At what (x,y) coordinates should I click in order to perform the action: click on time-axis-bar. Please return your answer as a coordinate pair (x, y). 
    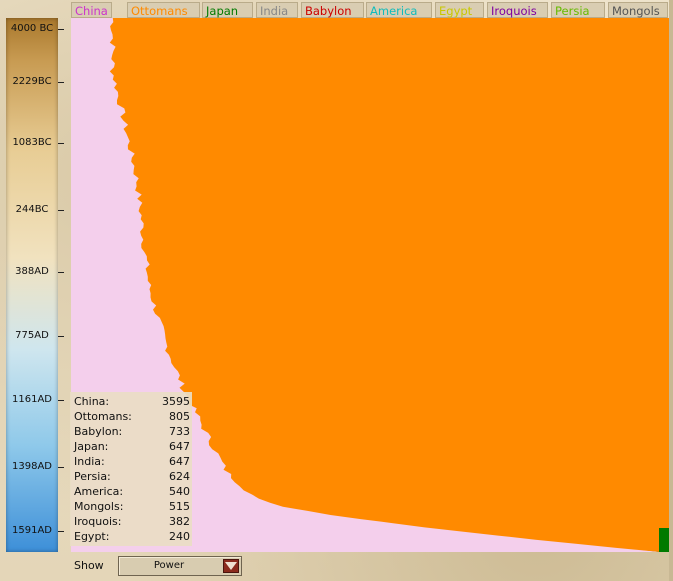
    Looking at the image, I should click on (32, 285).